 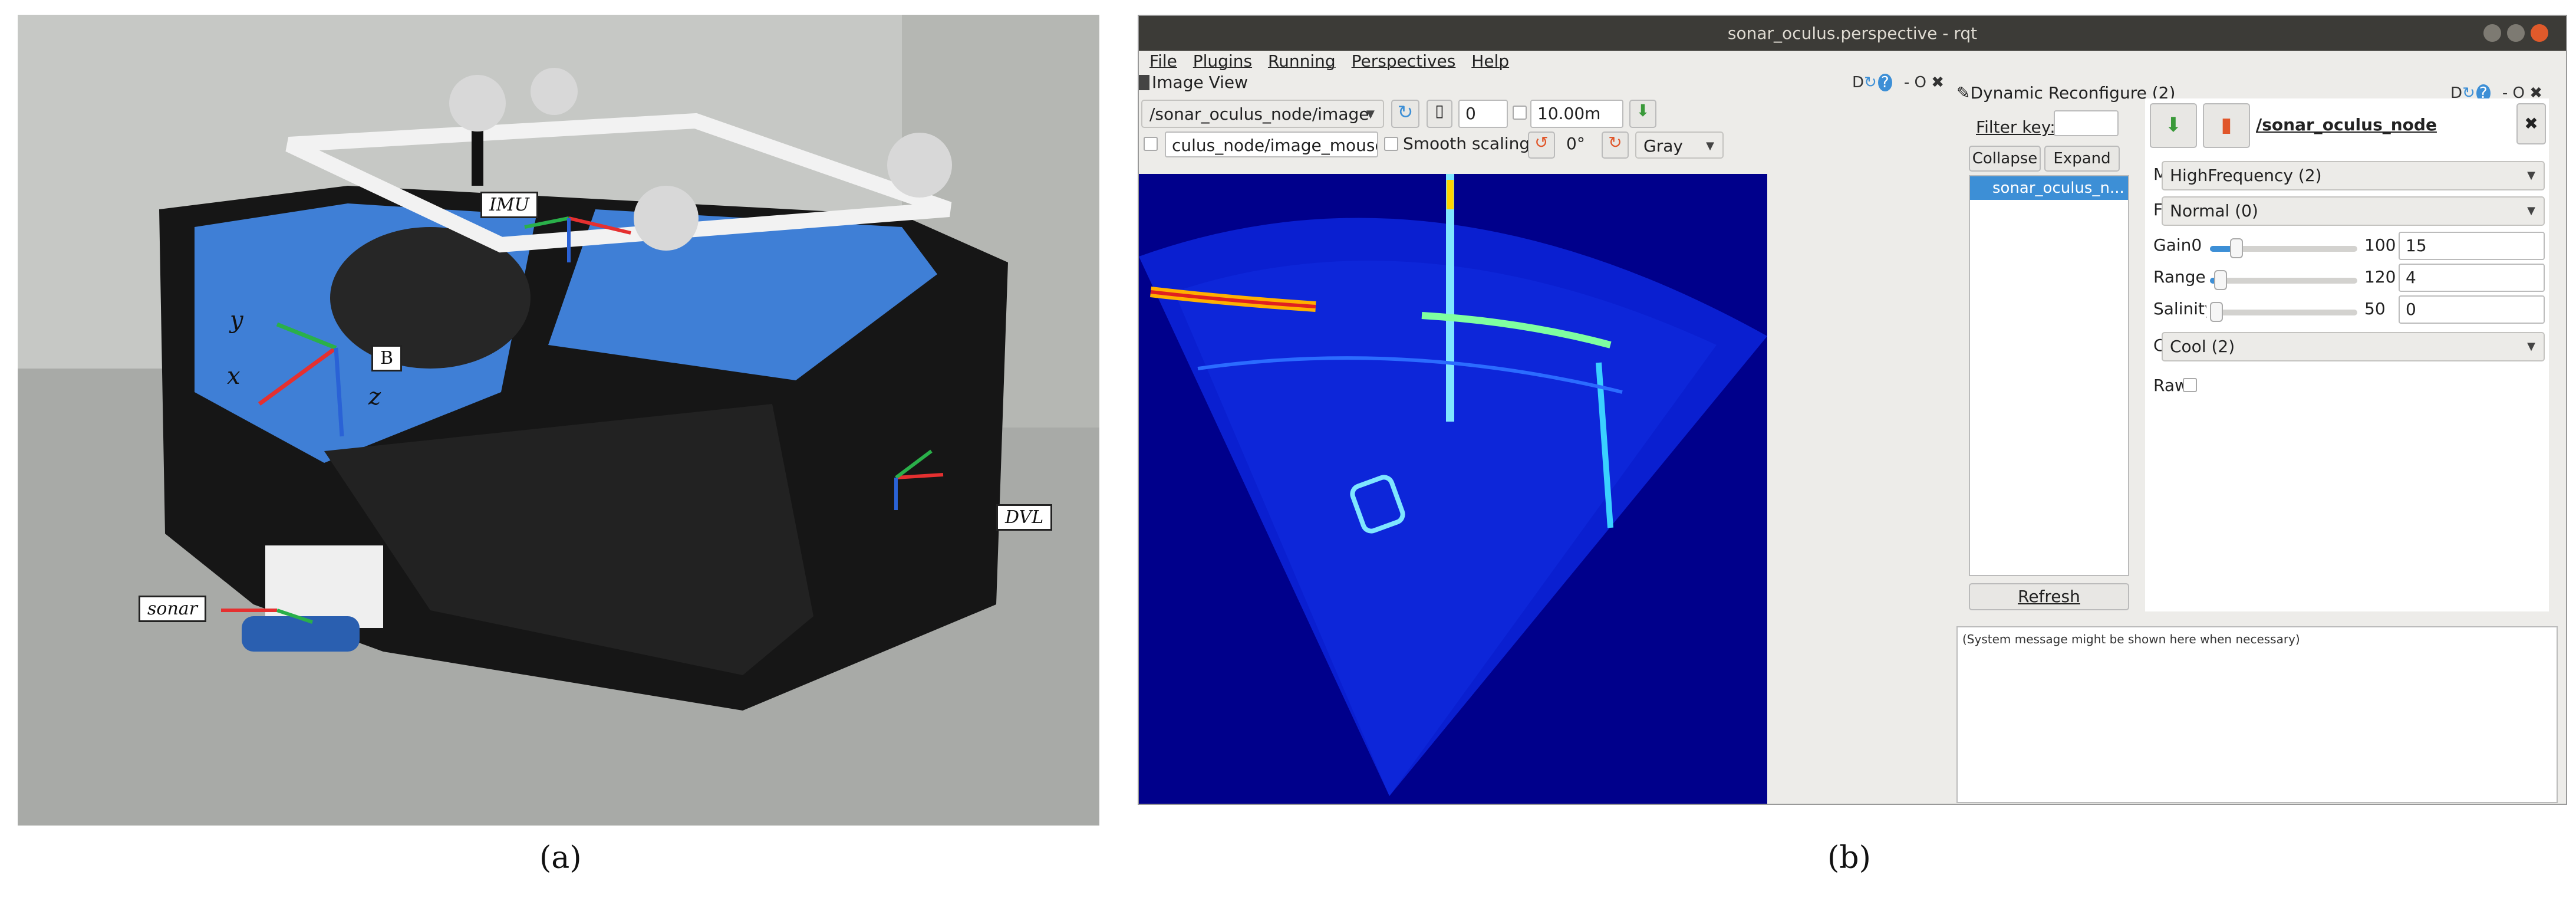 What do you see at coordinates (2237, 248) in the screenshot?
I see `gain-slider-handle` at bounding box center [2237, 248].